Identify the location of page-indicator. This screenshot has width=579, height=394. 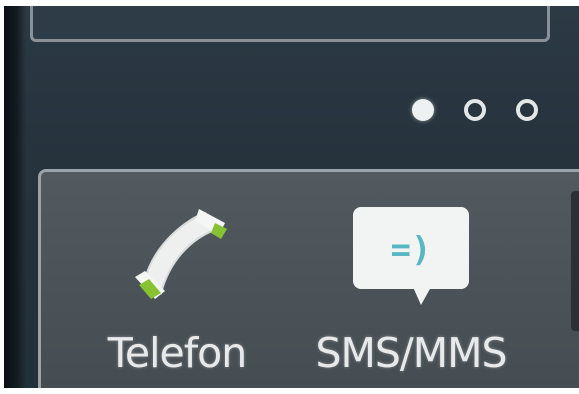
(475, 110).